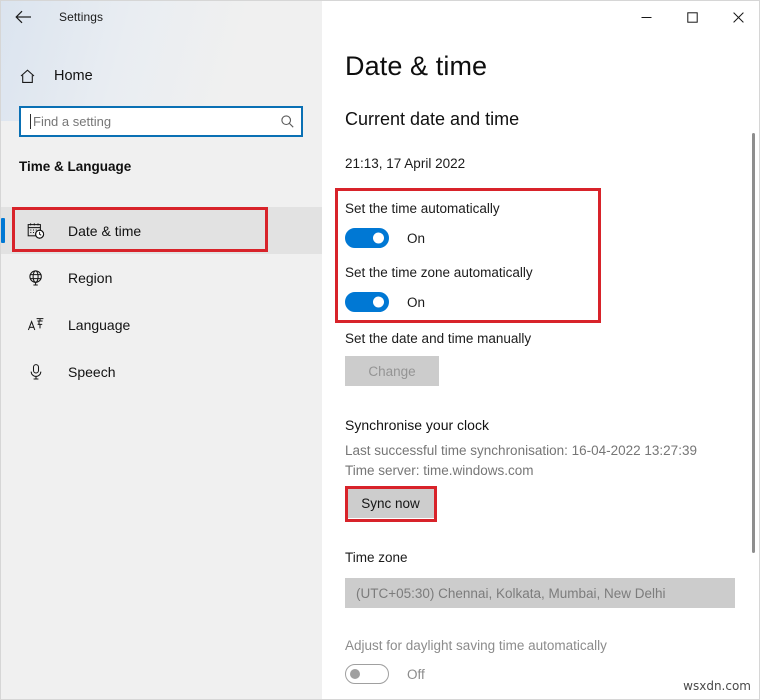 The height and width of the screenshot is (700, 760). I want to click on sidebar-nav: Date & time Region Language Speech, so click(161, 301).